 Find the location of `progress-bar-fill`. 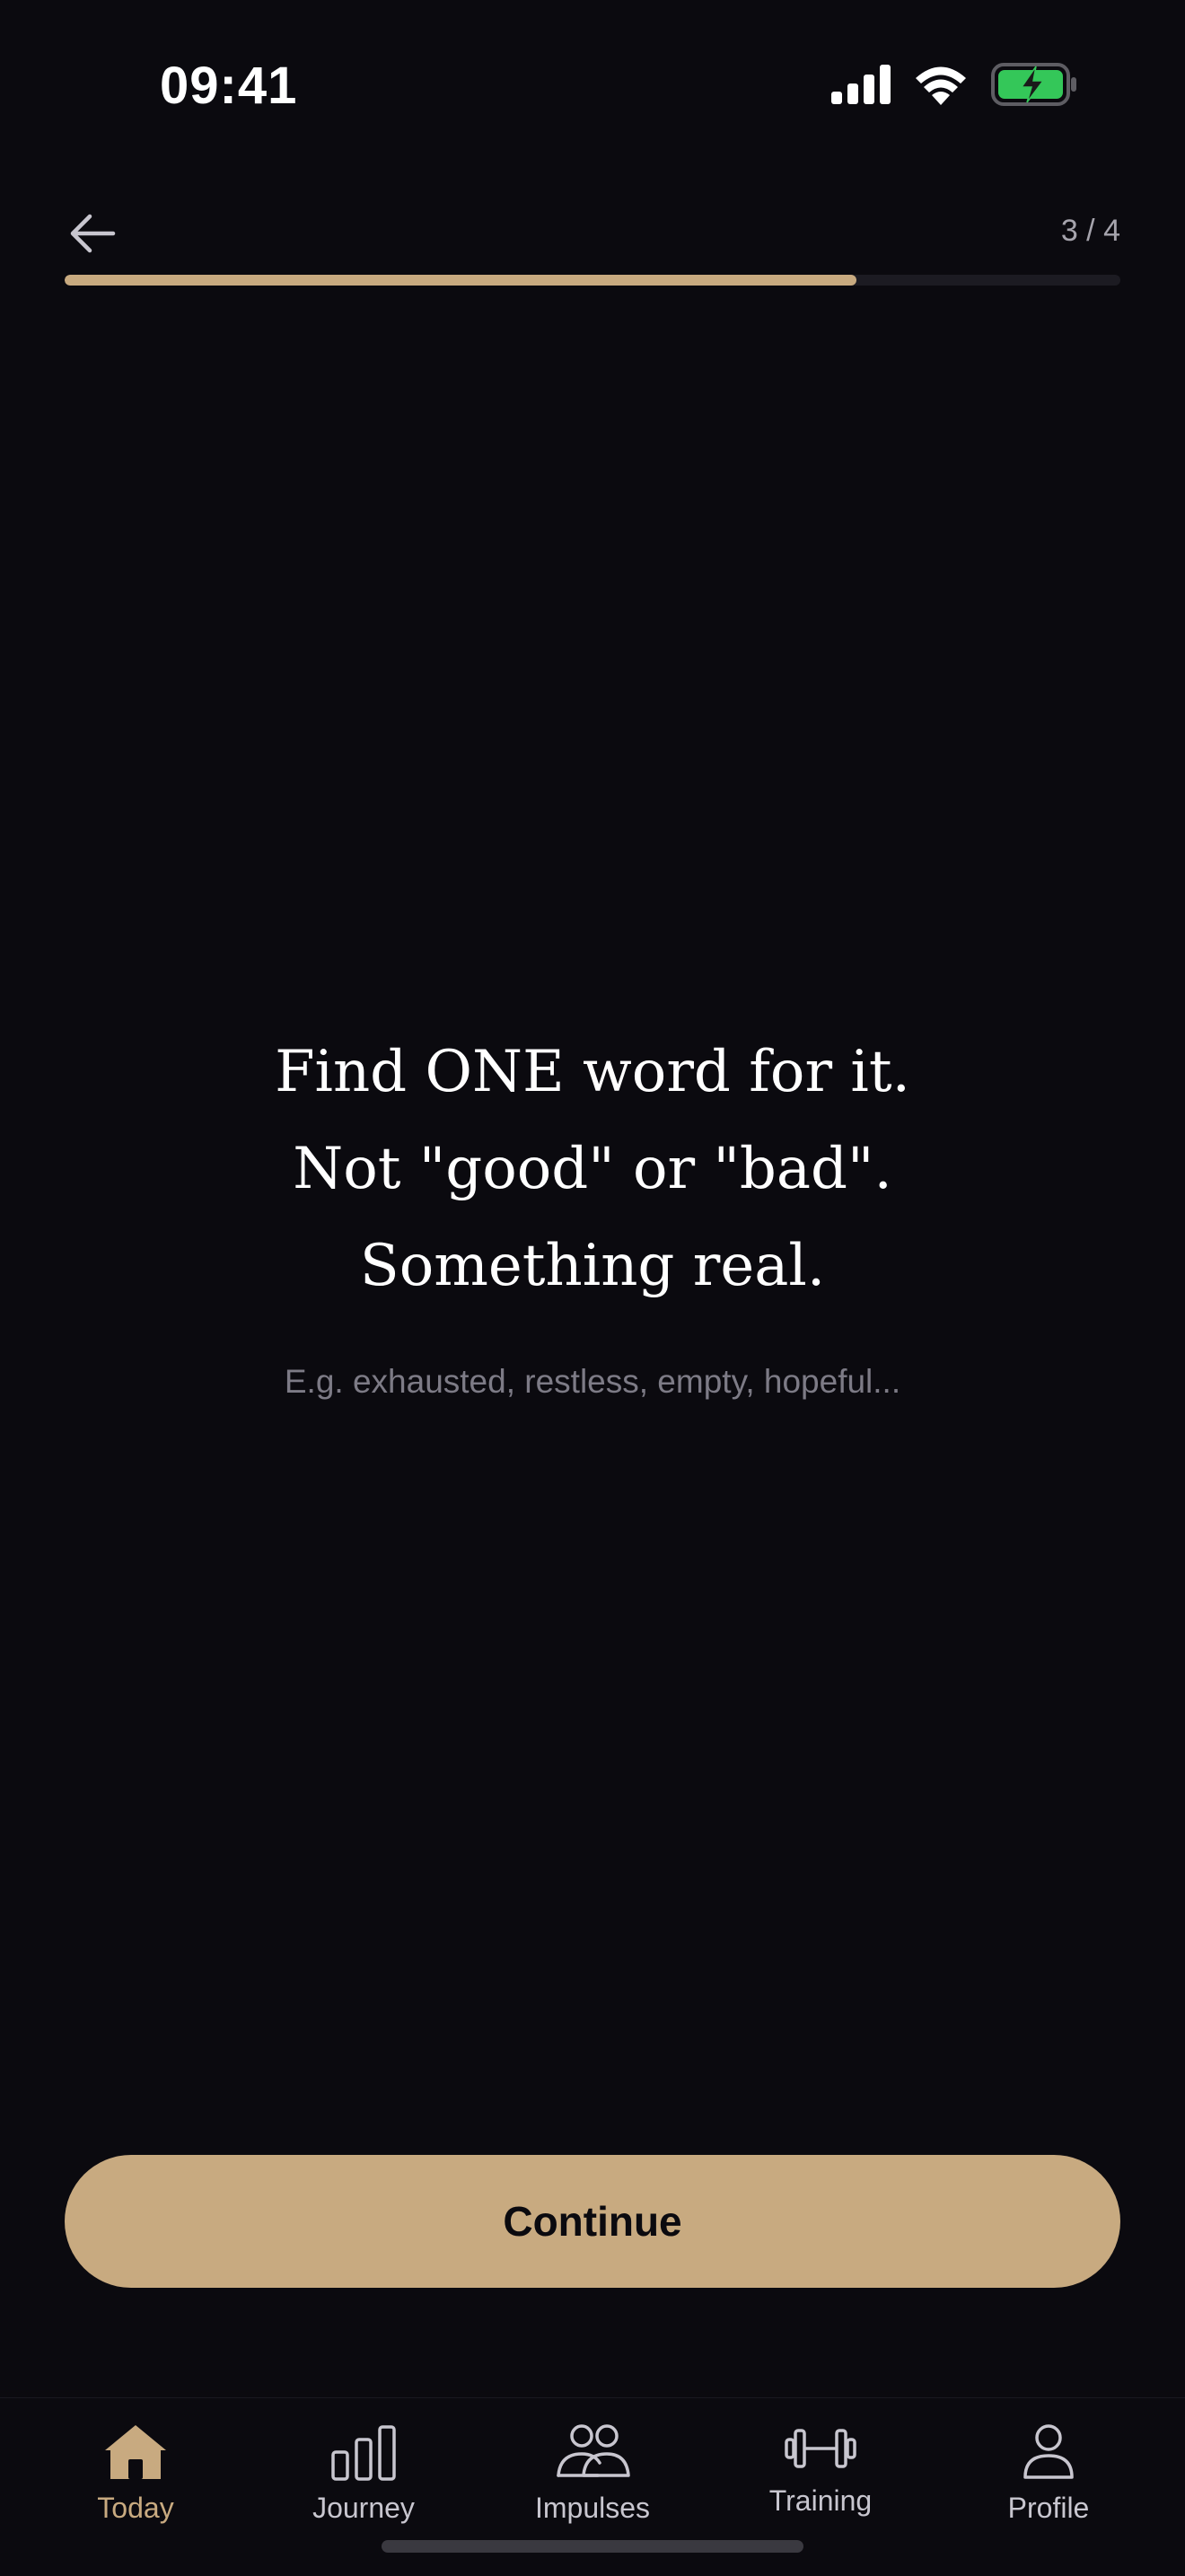

progress-bar-fill is located at coordinates (460, 280).